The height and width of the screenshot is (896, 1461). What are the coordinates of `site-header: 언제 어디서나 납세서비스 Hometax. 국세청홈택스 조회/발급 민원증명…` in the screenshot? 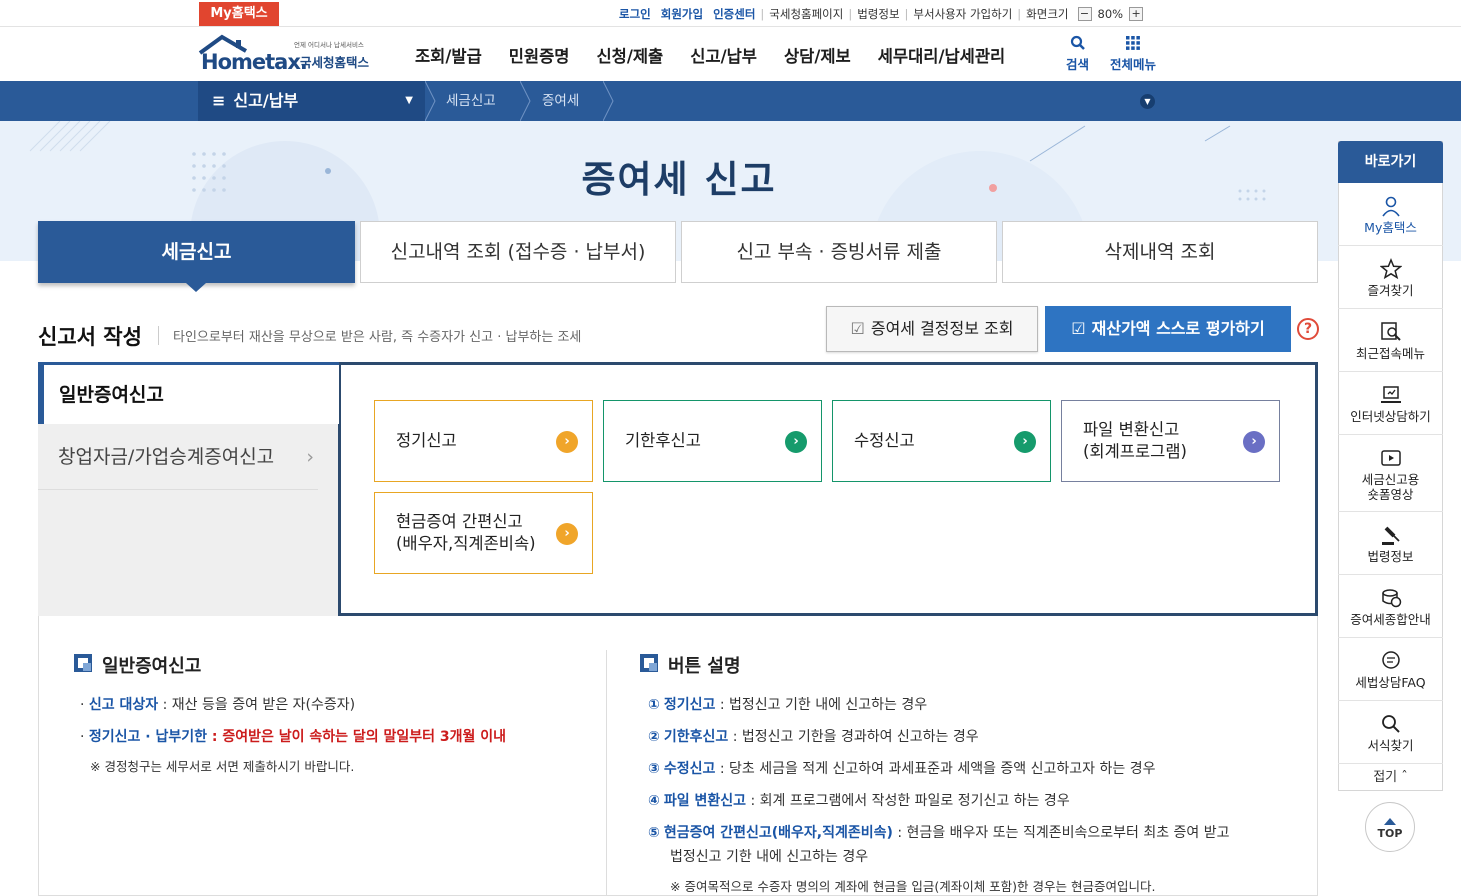 It's located at (730, 54).